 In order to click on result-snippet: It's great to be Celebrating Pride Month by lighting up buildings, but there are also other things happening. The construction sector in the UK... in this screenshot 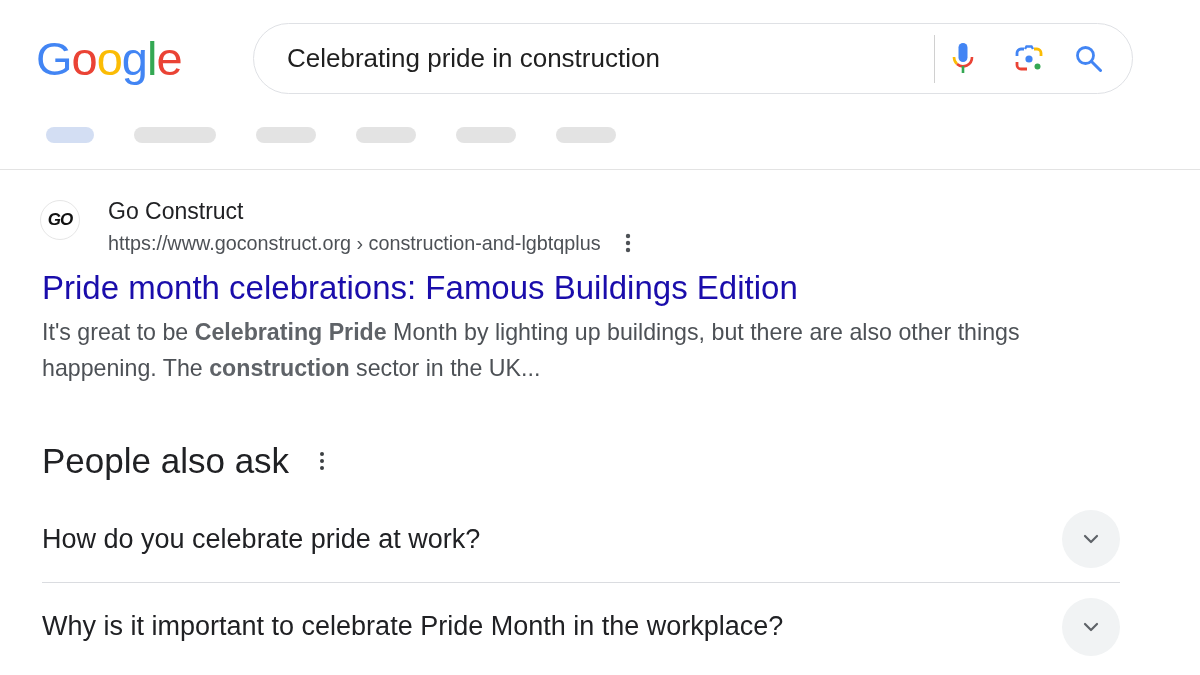, I will do `click(531, 350)`.